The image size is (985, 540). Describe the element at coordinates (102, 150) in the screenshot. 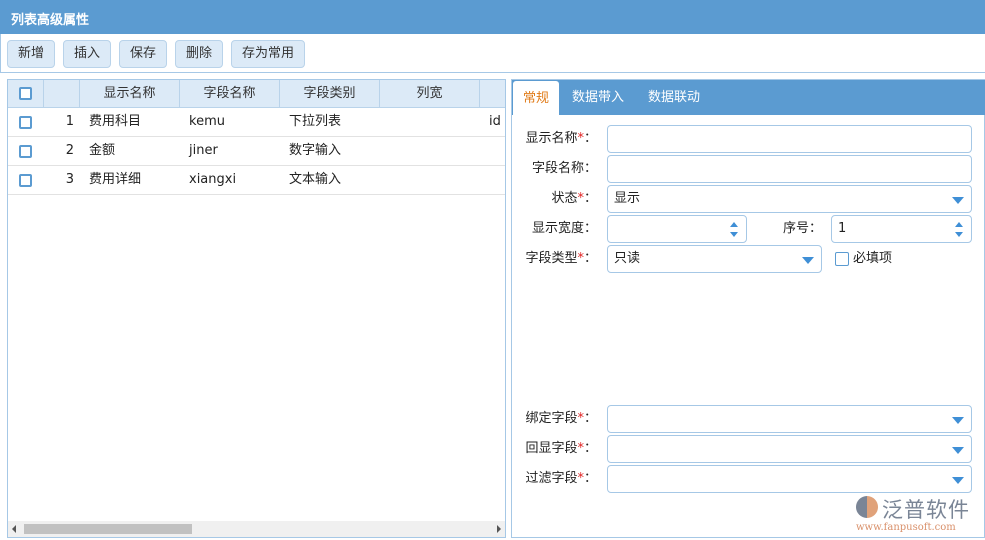

I see `cell-display-name: 金额` at that location.